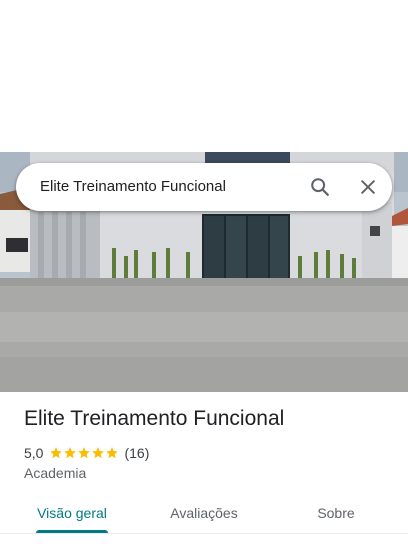 The height and width of the screenshot is (544, 408). Describe the element at coordinates (336, 514) in the screenshot. I see `tab-about: Sobre` at that location.